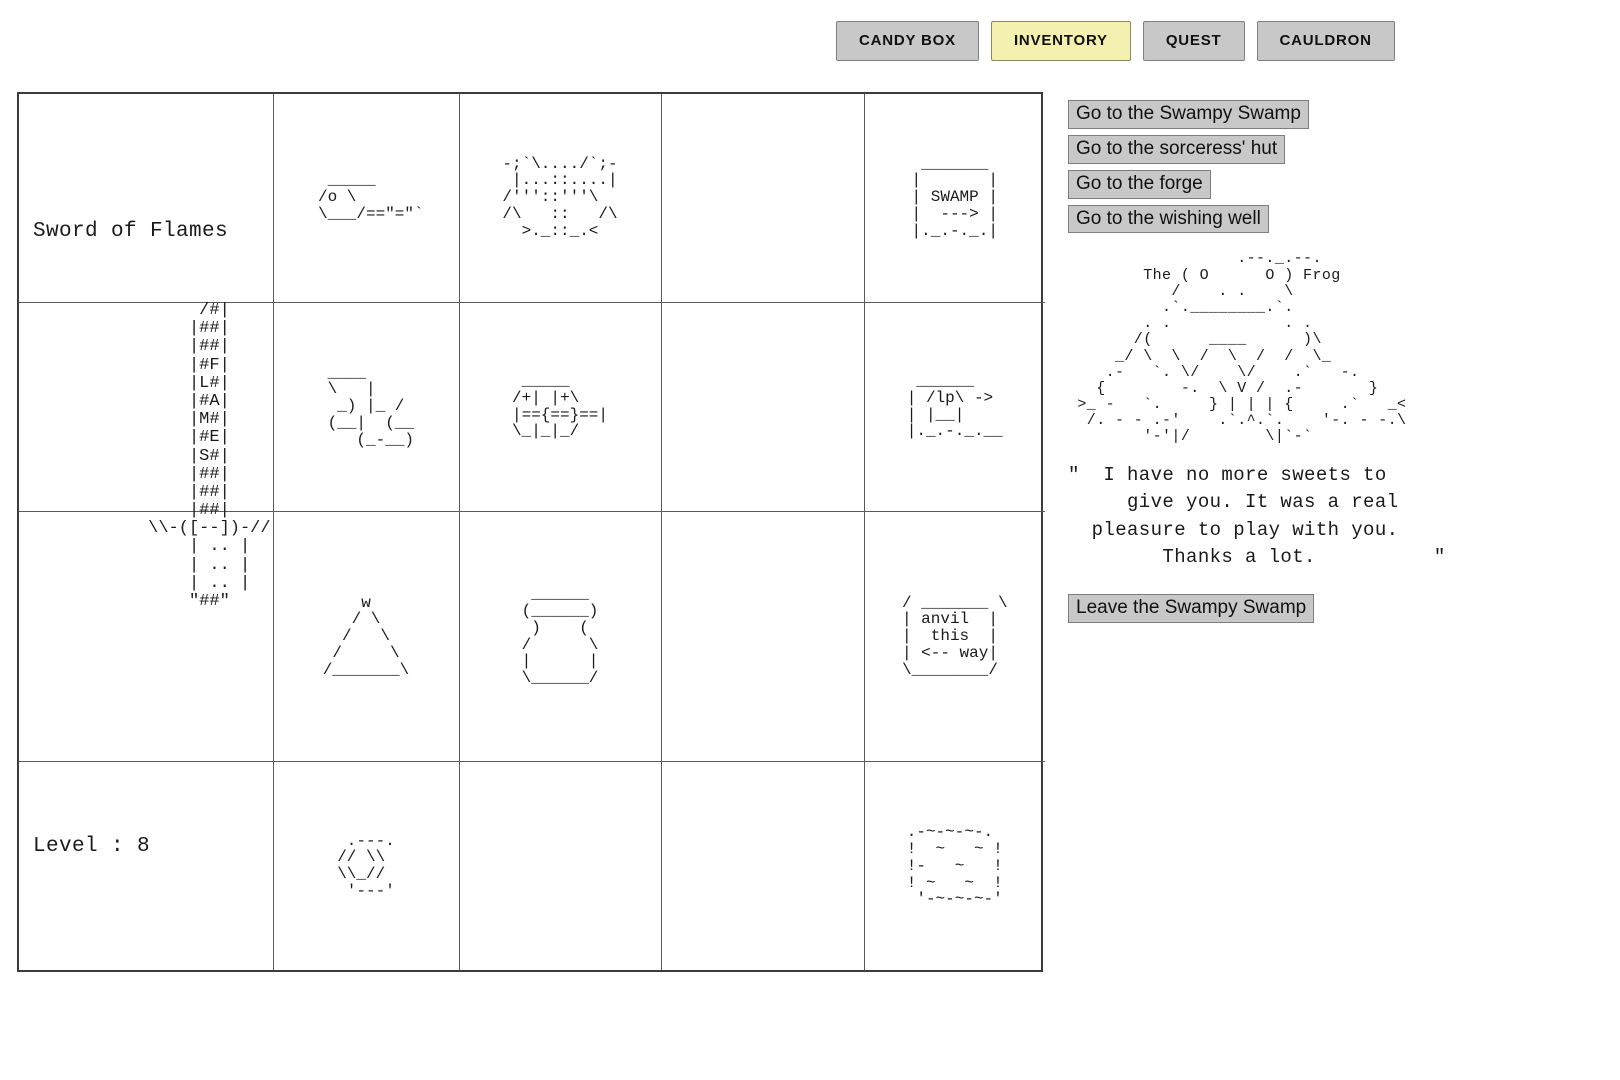 This screenshot has height=1080, width=1620. I want to click on name-cell-row3, so click(146, 636).